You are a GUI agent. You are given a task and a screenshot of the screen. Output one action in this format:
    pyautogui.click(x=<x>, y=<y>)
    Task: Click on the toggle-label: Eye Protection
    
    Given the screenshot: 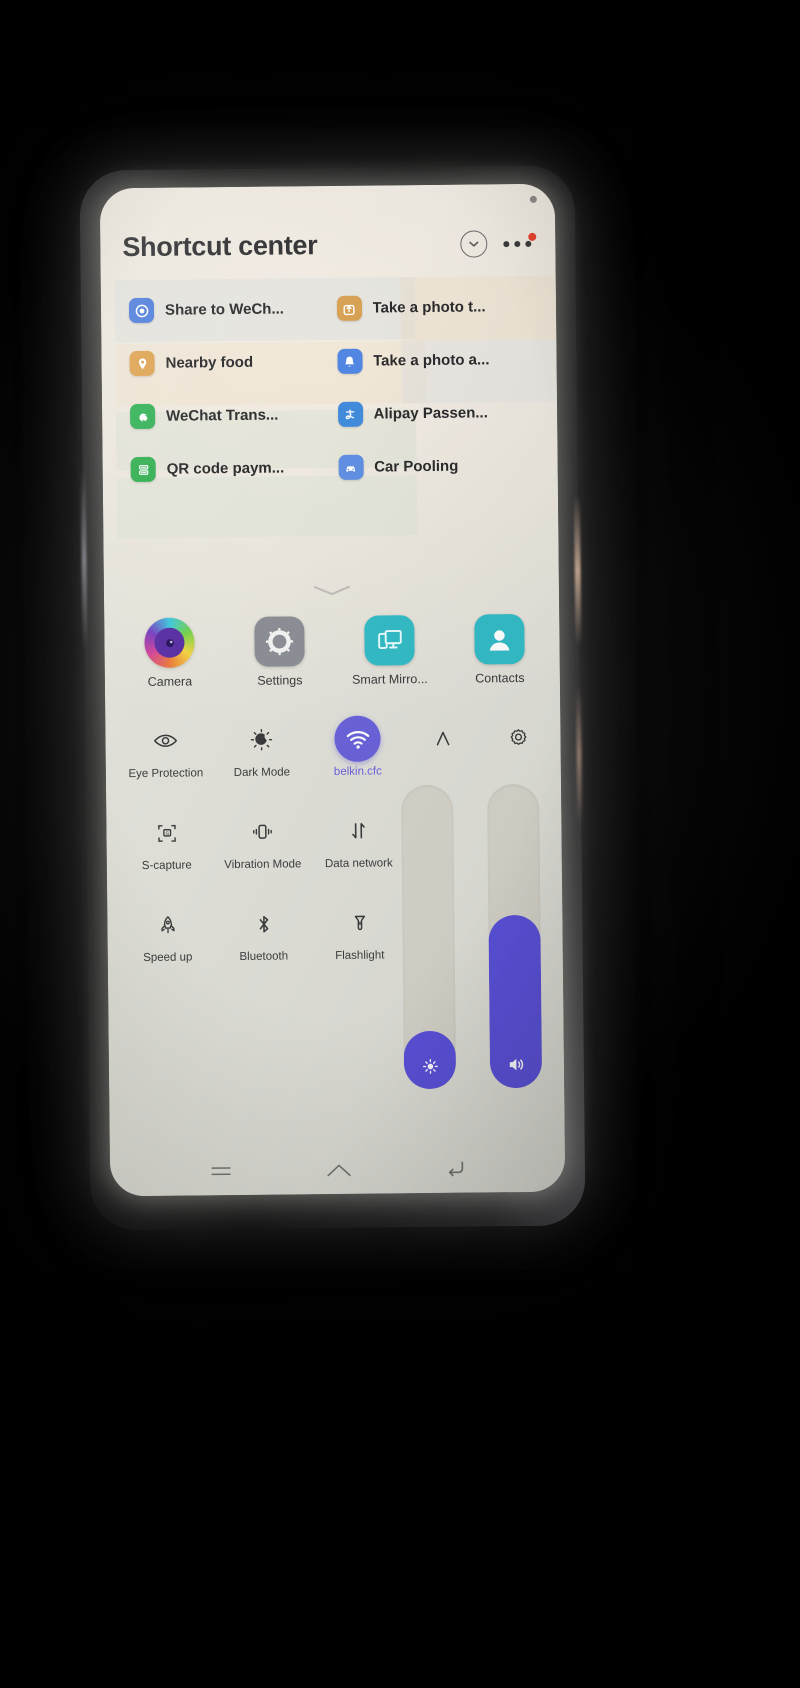 What is the action you would take?
    pyautogui.click(x=166, y=774)
    